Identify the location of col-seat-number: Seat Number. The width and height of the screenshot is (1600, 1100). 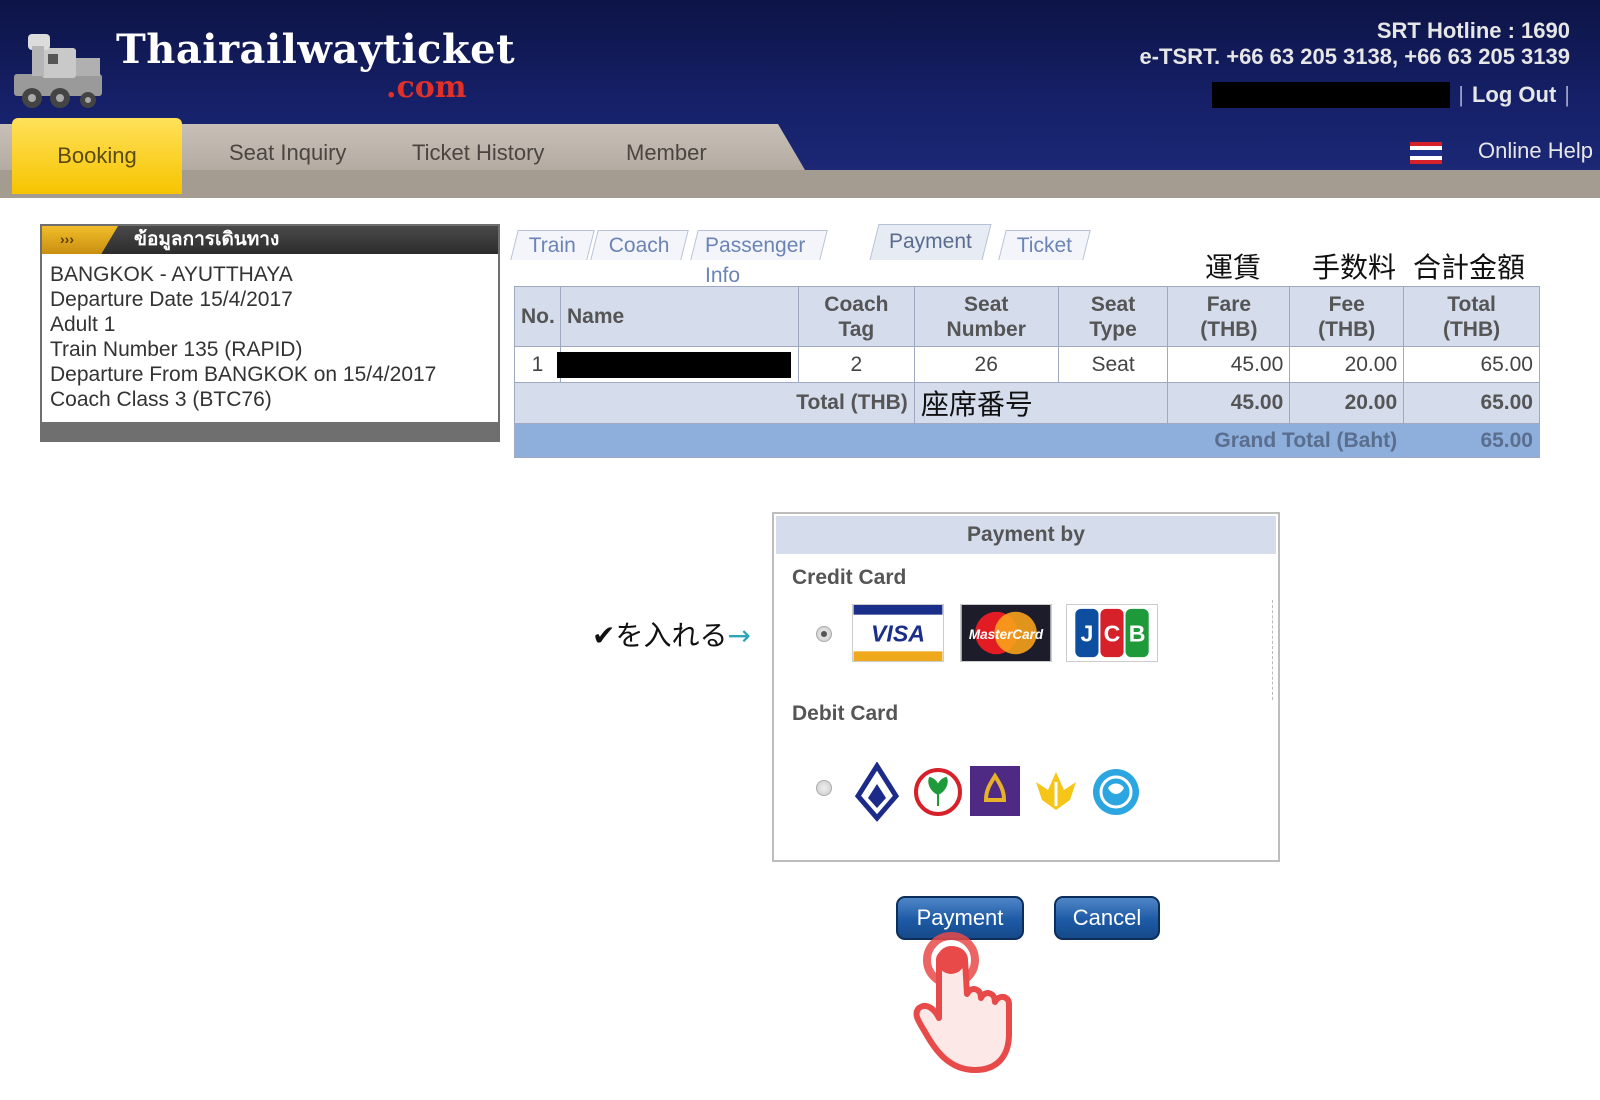
(986, 316).